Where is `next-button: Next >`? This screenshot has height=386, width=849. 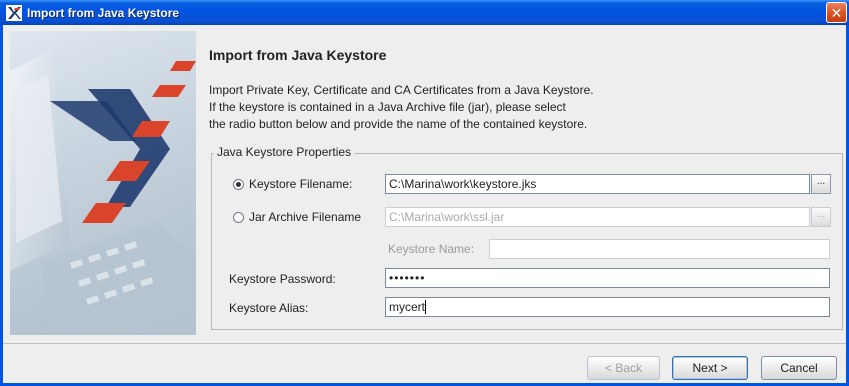 next-button: Next > is located at coordinates (710, 368).